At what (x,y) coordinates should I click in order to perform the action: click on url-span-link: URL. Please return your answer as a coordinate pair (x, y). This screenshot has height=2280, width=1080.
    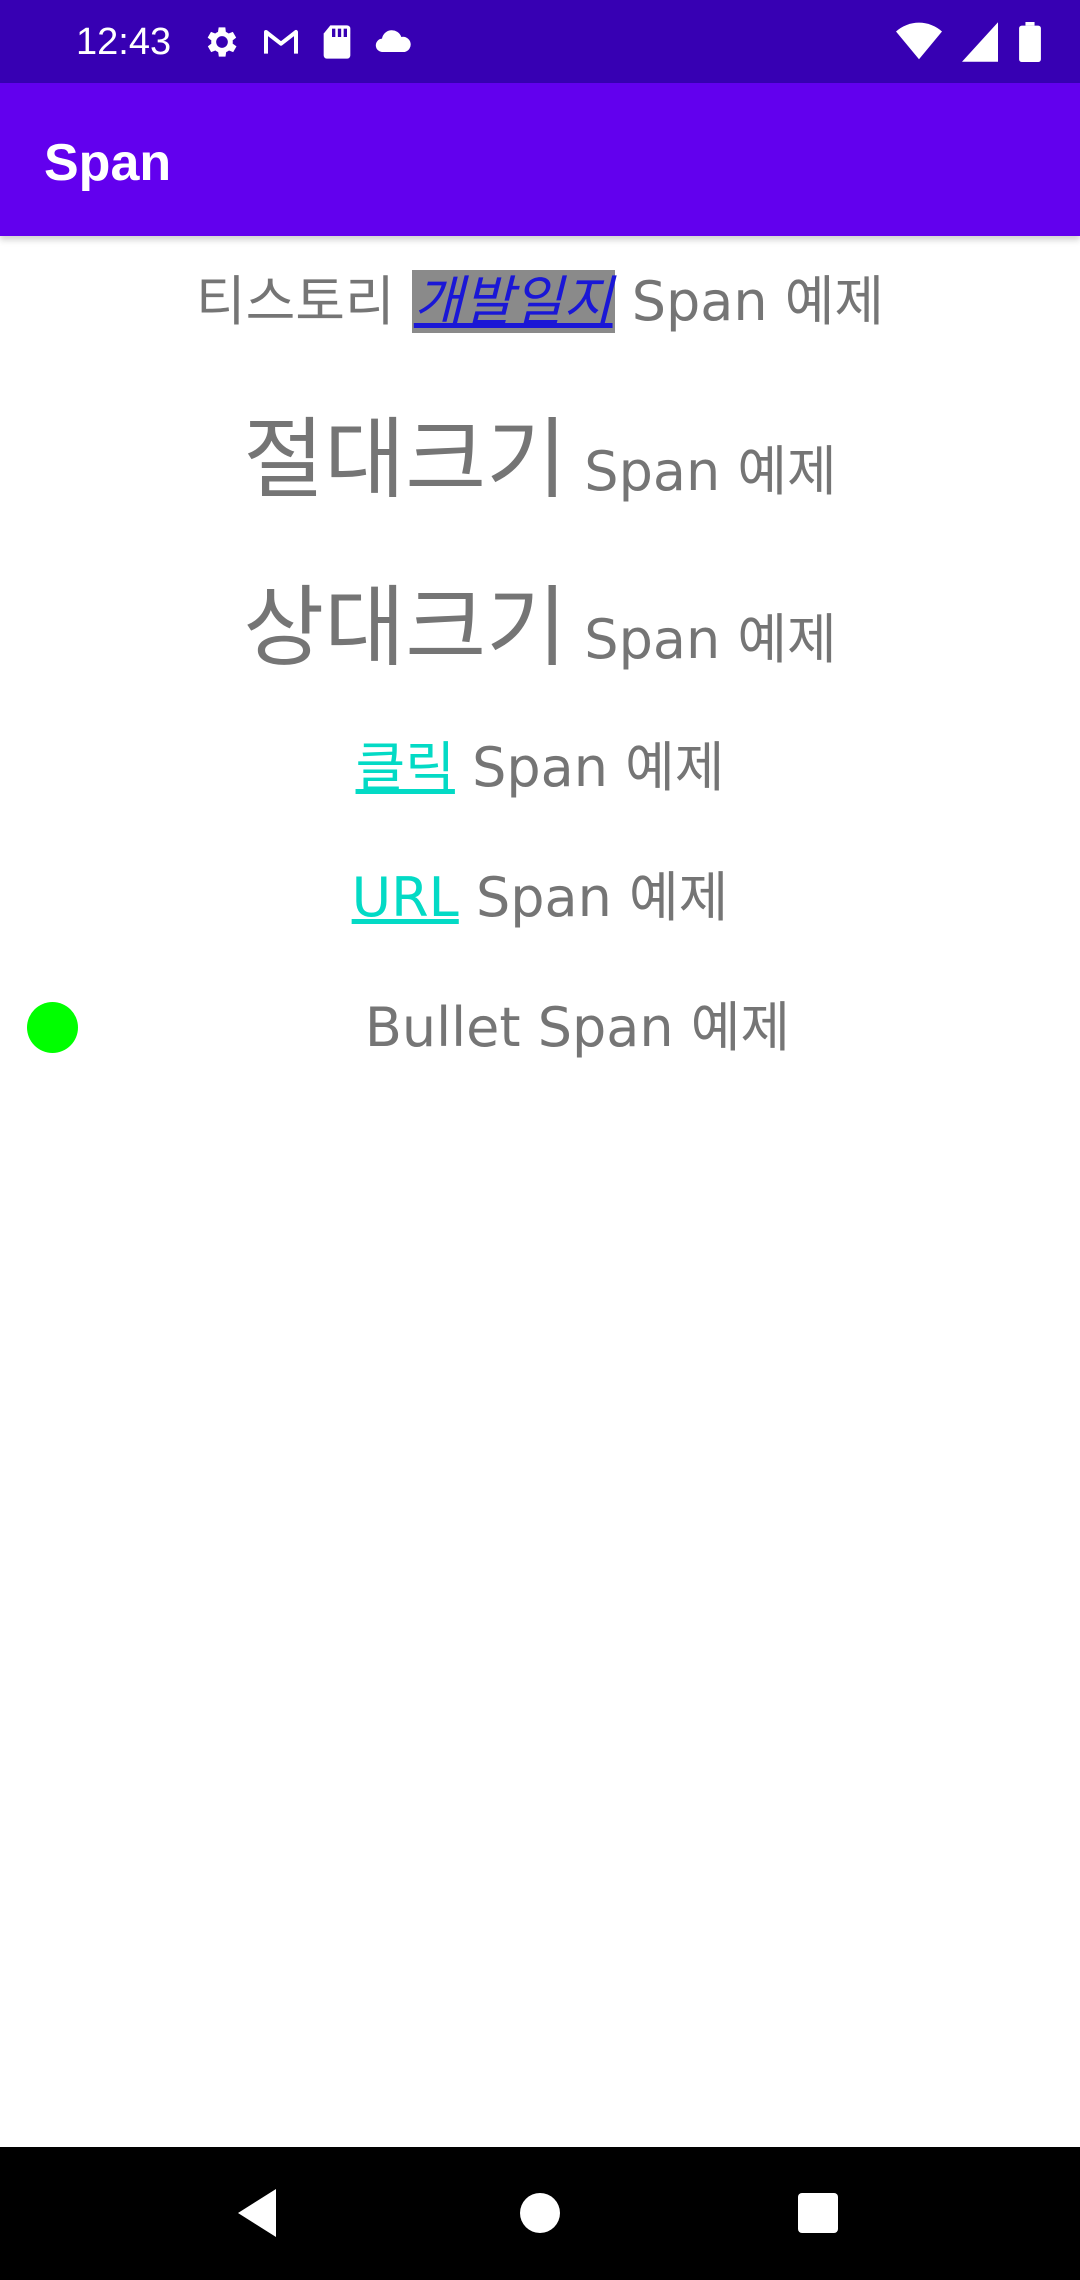
    Looking at the image, I should click on (405, 897).